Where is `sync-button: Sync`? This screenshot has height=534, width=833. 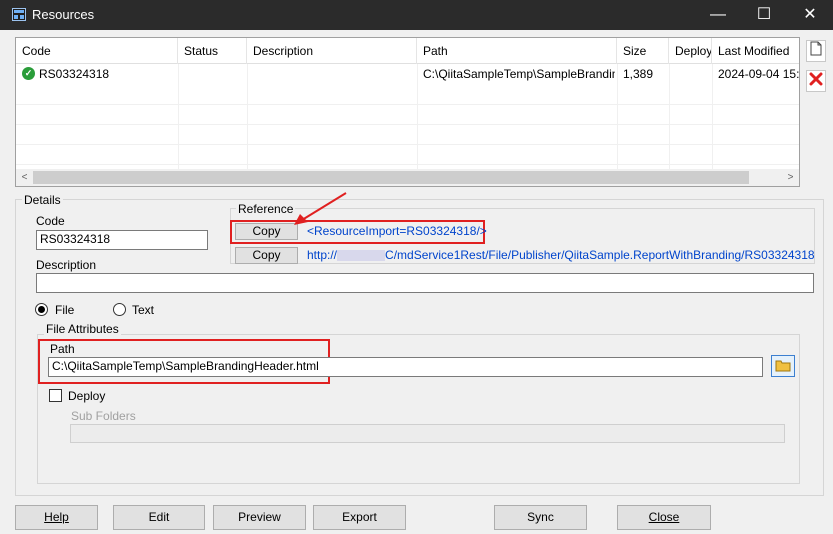
sync-button: Sync is located at coordinates (540, 517).